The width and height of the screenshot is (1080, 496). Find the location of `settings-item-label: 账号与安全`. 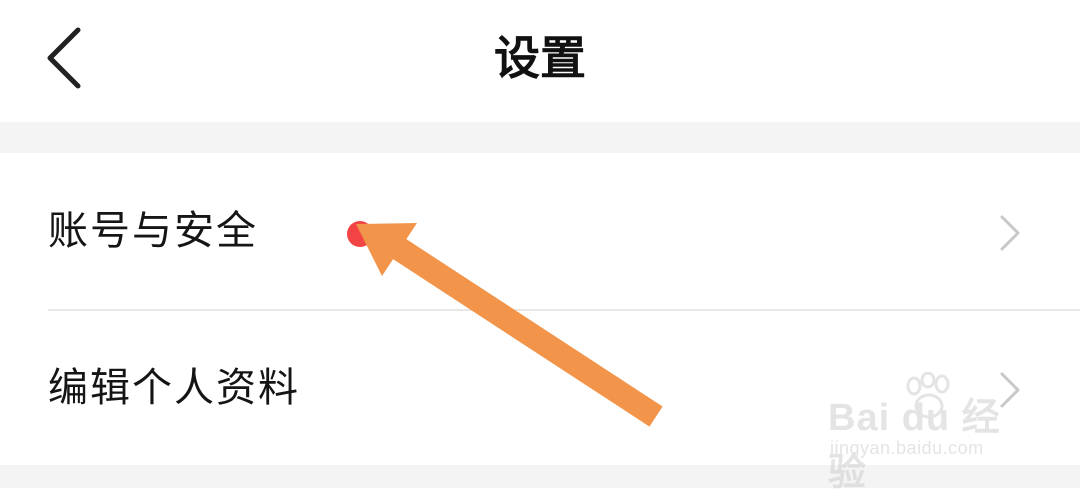

settings-item-label: 账号与安全 is located at coordinates (153, 231).